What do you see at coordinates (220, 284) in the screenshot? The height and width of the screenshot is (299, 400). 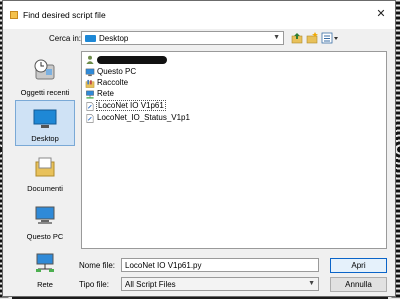 I see `filetype-combo: All Script Files ▼` at bounding box center [220, 284].